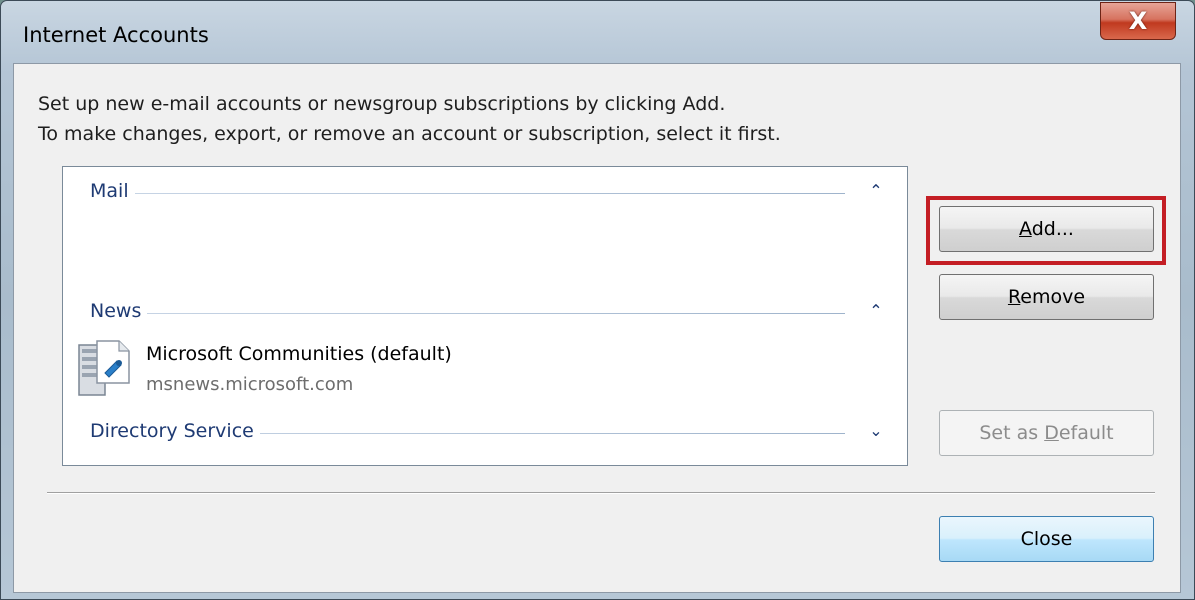  What do you see at coordinates (299, 354) in the screenshot?
I see `account-name: Microsoft Communities (default)` at bounding box center [299, 354].